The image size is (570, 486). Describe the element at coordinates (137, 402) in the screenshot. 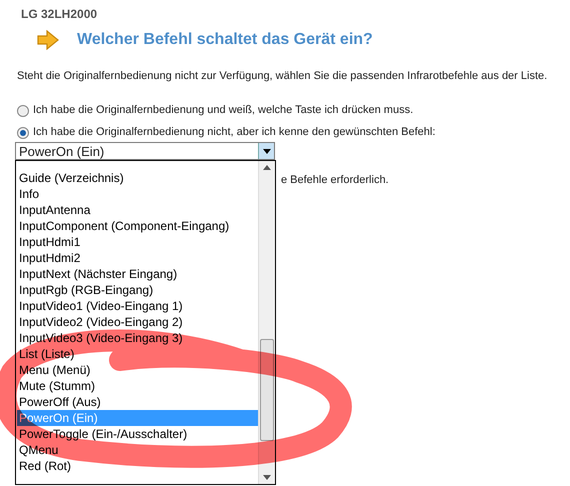

I see `dropdown-option: PowerOff (Aus)` at that location.